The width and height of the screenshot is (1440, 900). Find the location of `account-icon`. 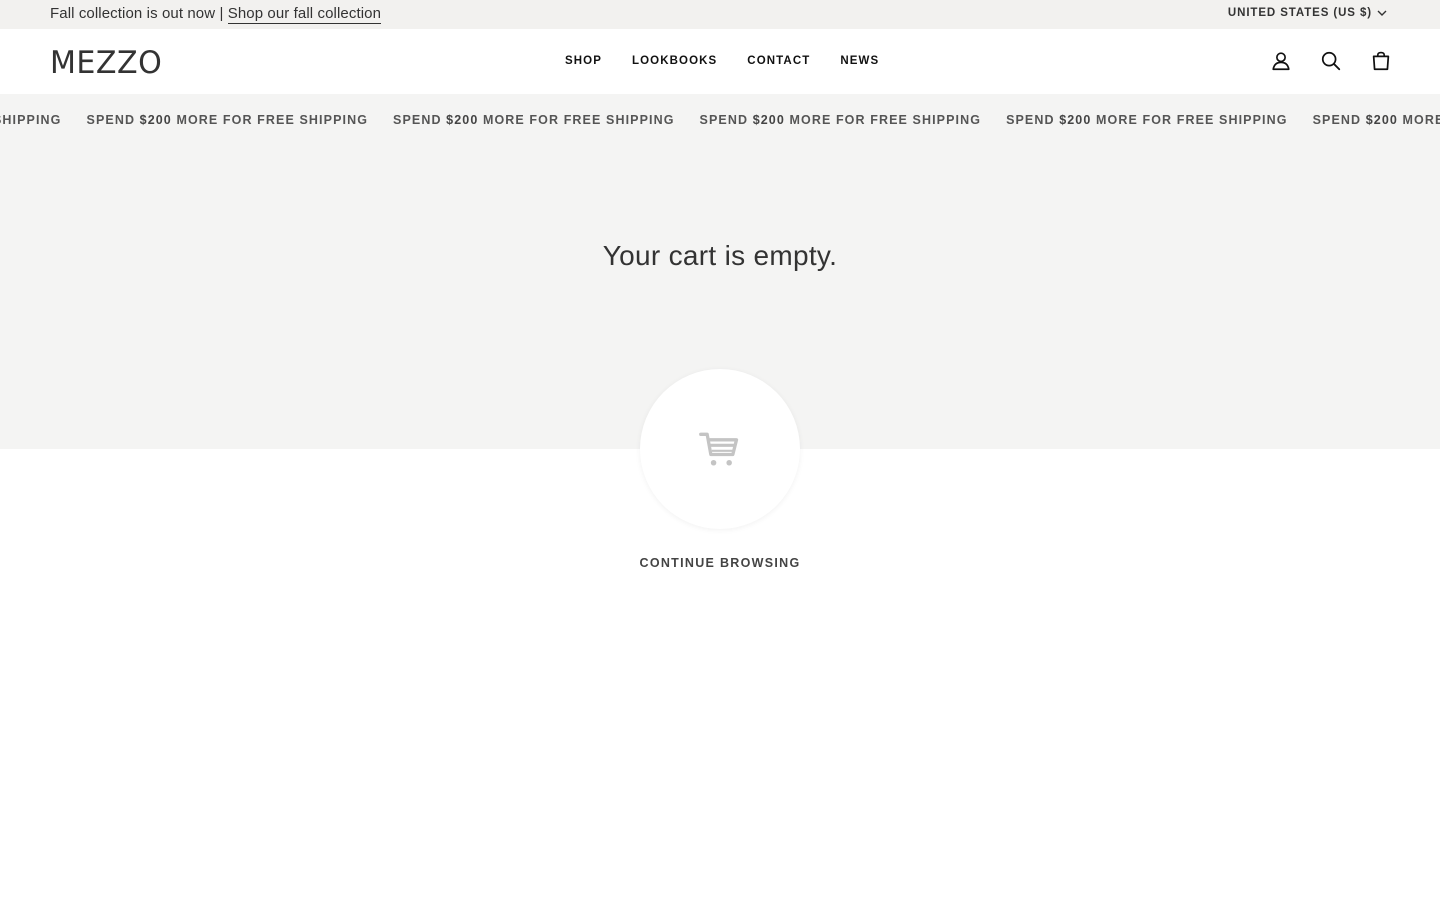

account-icon is located at coordinates (1281, 61).